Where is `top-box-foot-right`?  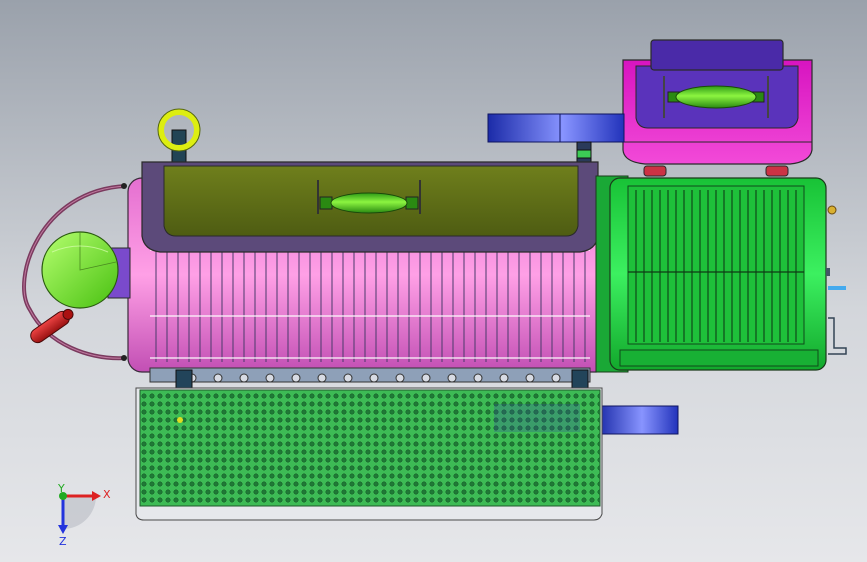 top-box-foot-right is located at coordinates (777, 171).